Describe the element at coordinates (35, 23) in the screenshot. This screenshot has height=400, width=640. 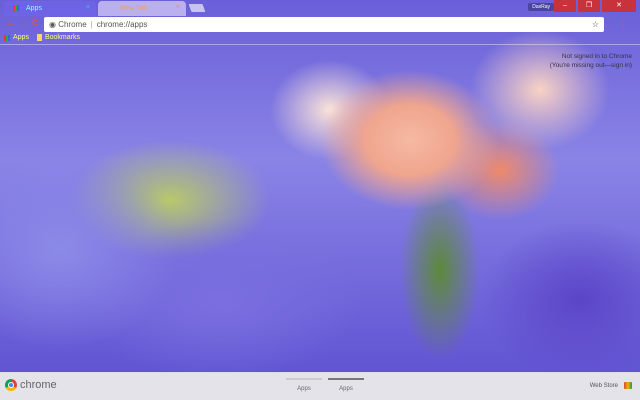
I see `reload-button: C` at that location.